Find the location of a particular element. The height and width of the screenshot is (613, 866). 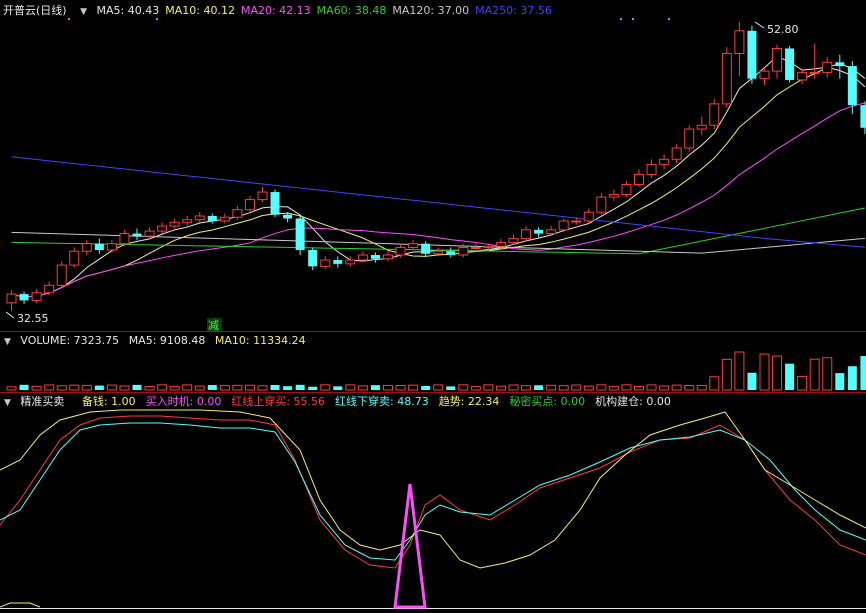

high-marker: 52.80 is located at coordinates (776, 28).